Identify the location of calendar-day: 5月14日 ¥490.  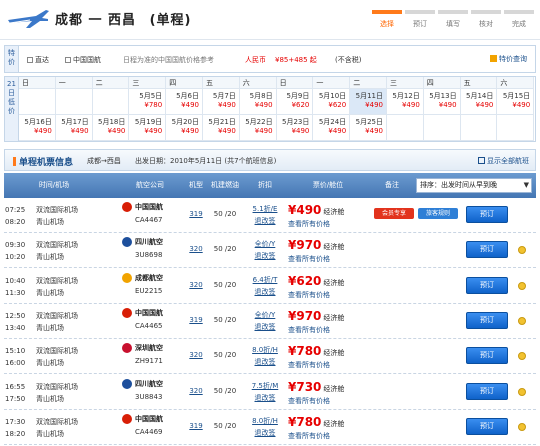
(479, 102).